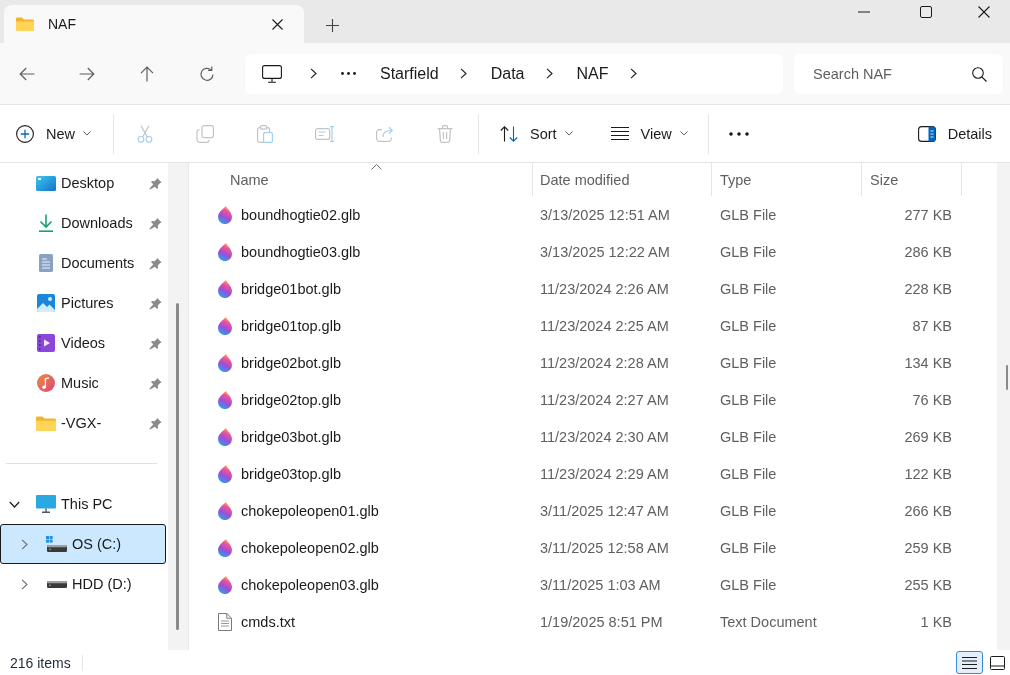  Describe the element at coordinates (649, 133) in the screenshot. I see `view-button: View` at that location.